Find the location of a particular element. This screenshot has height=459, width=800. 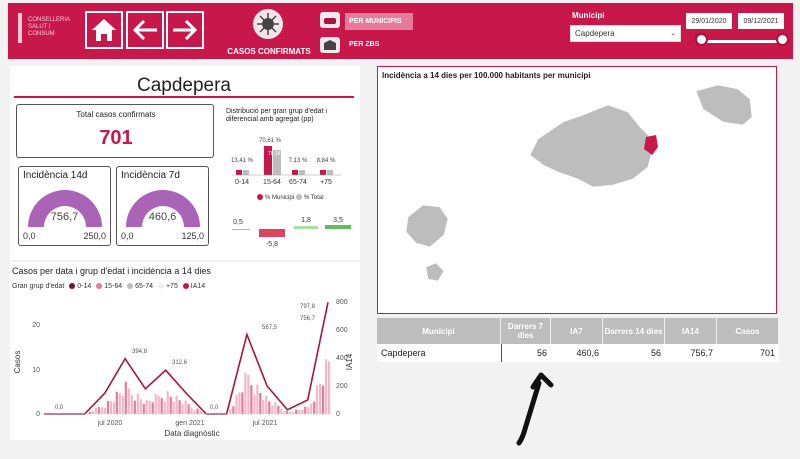

arrow-left-icon is located at coordinates (144, 30).